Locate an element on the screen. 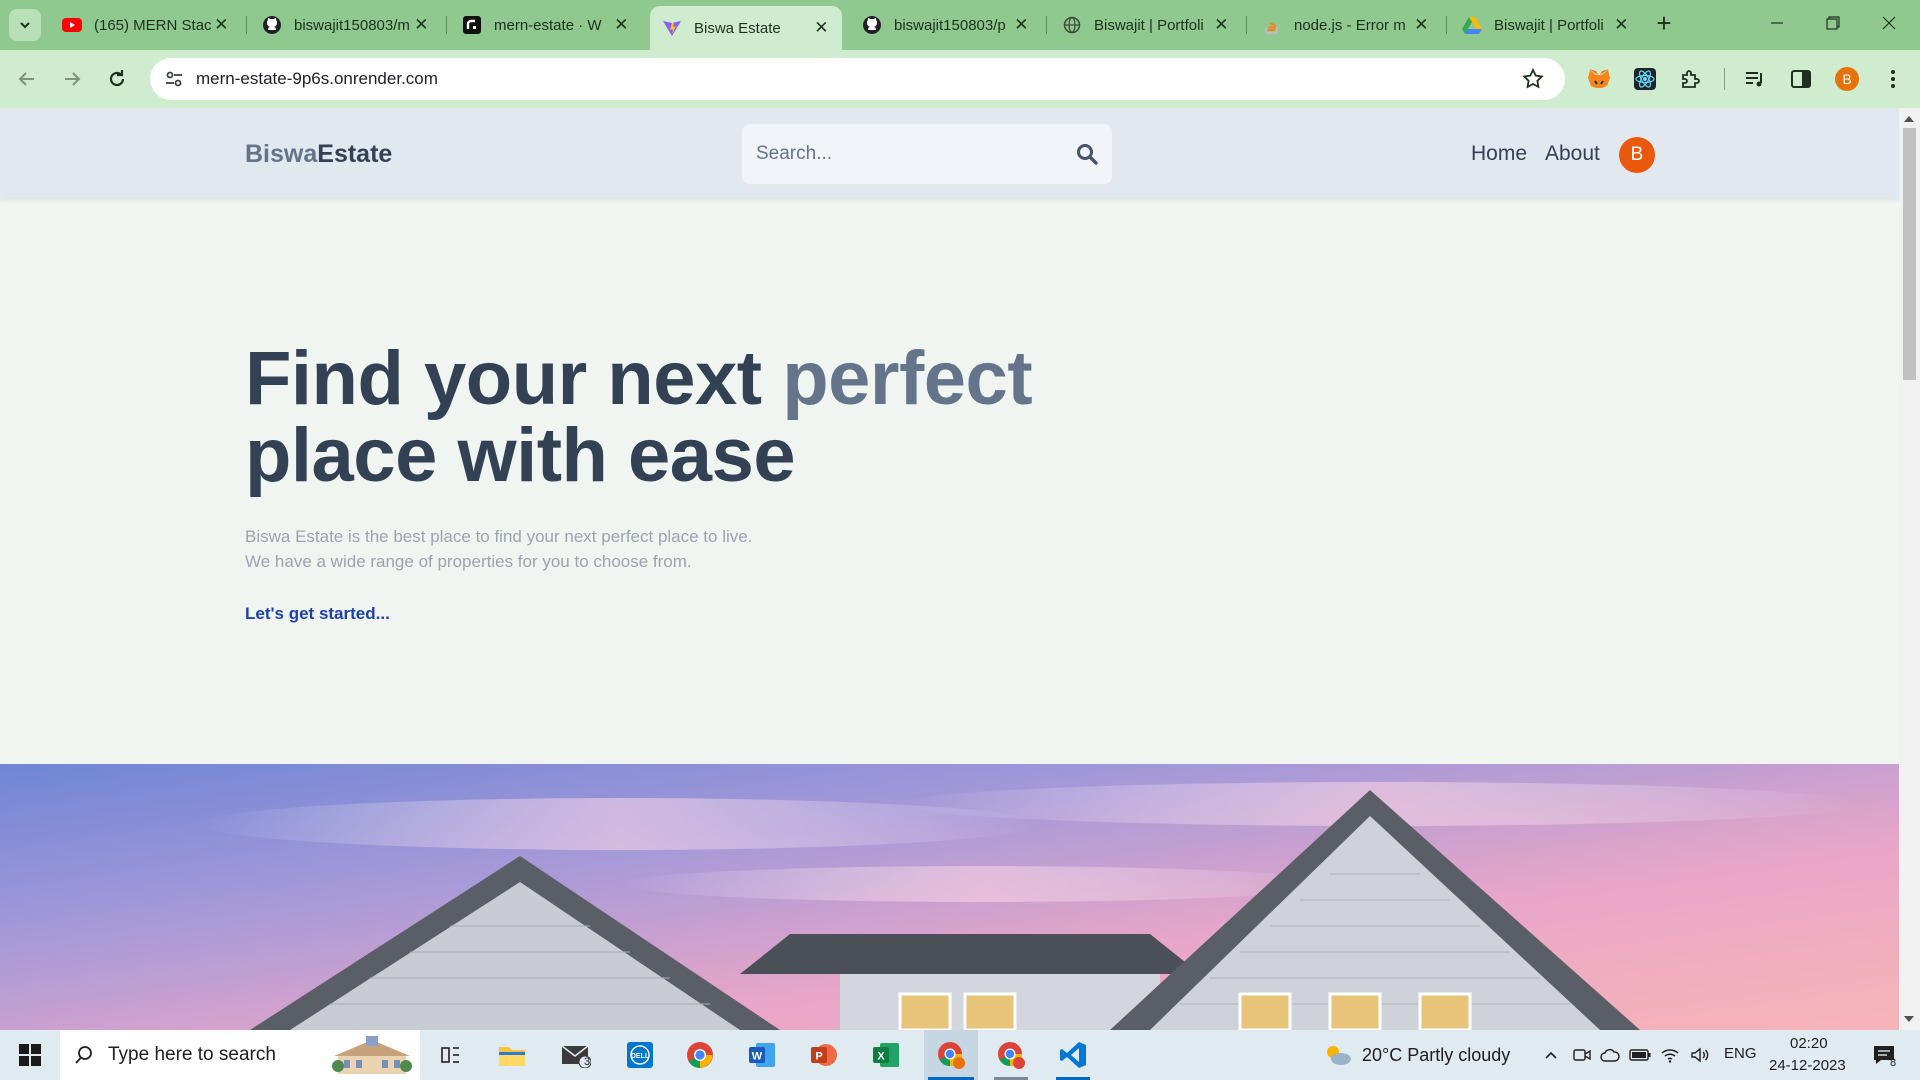 This screenshot has width=1920, height=1080. browser-menu-button is located at coordinates (1893, 79).